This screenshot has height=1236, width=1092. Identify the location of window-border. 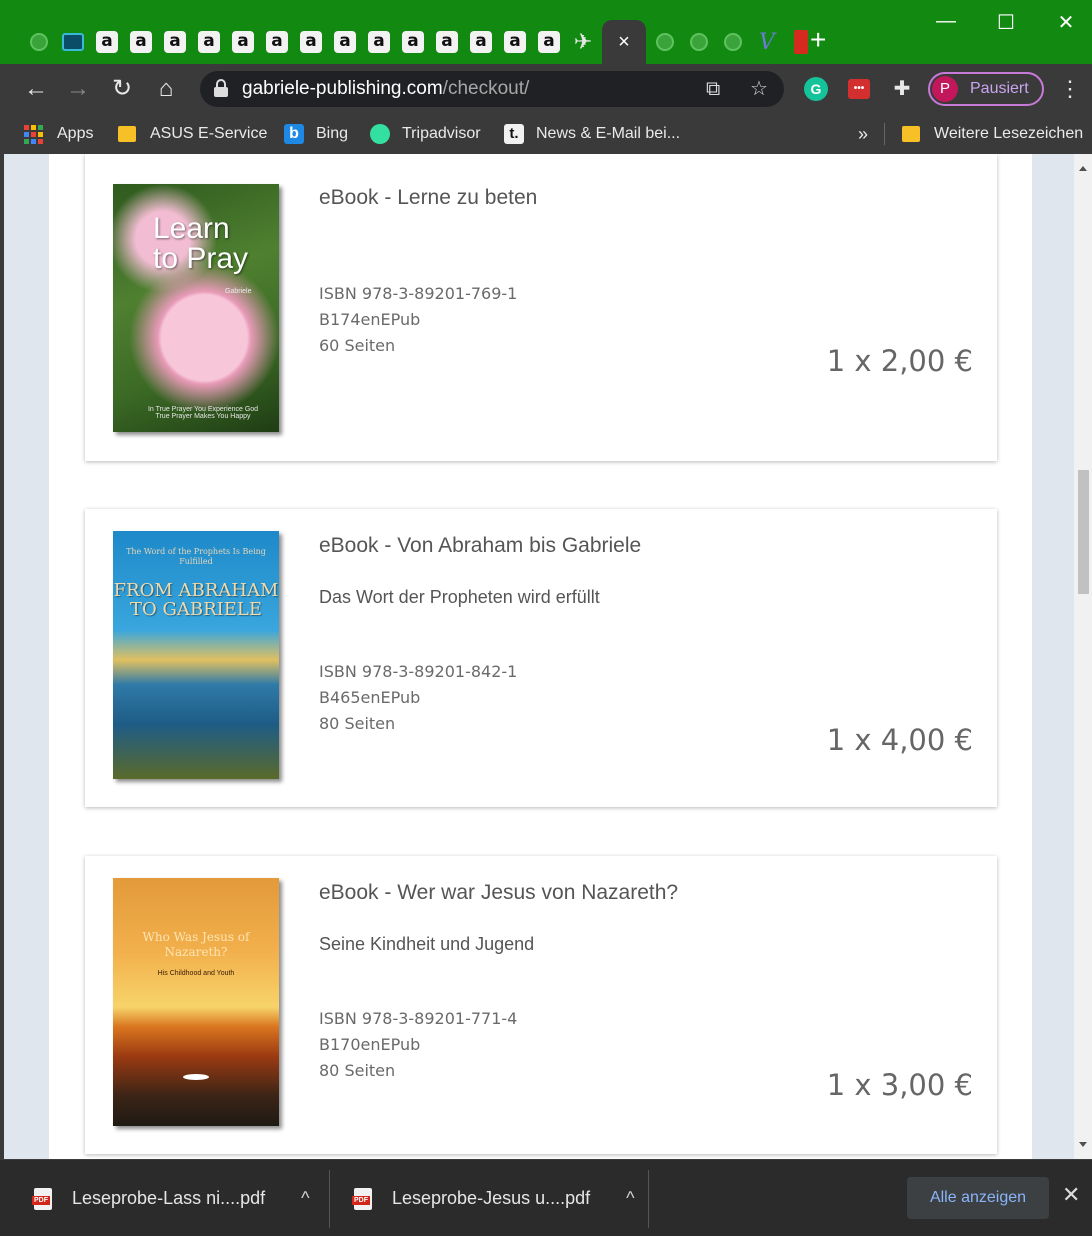
(2, 656).